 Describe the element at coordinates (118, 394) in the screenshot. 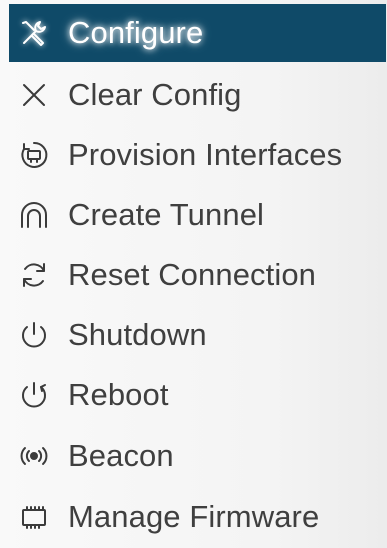

I see `menu-item-label: Reboot` at that location.